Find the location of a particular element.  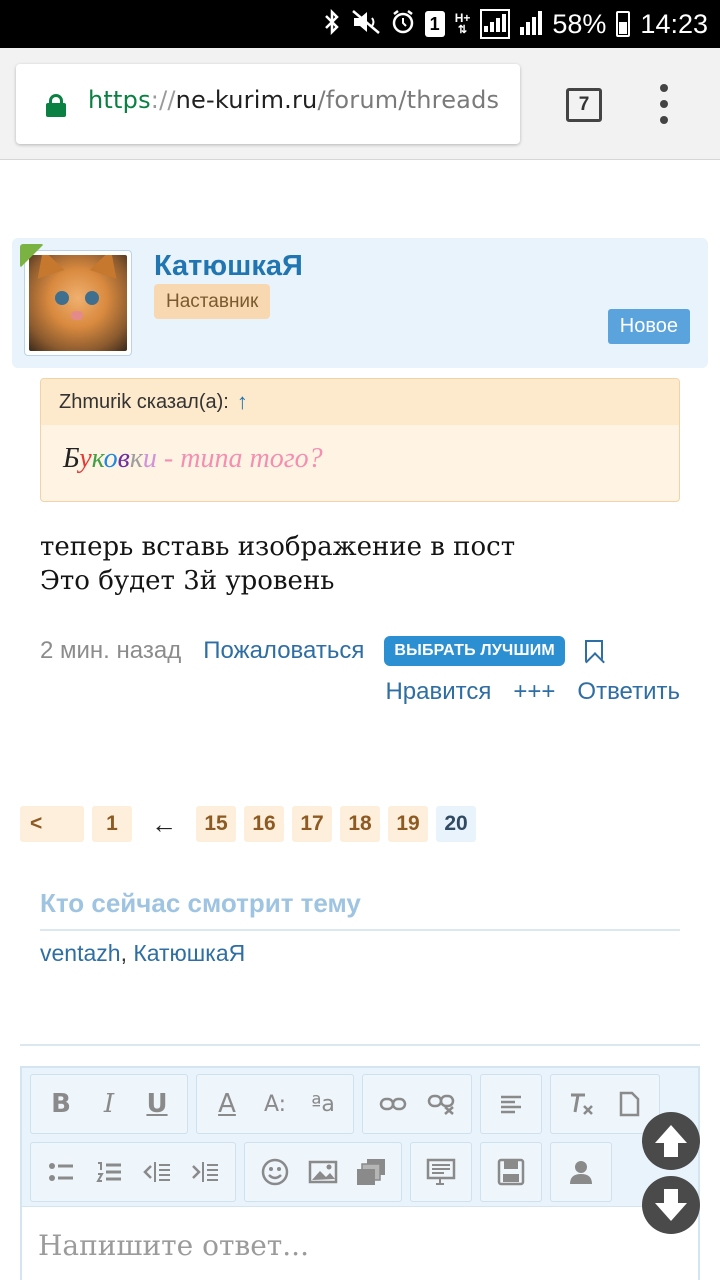

post-line: Это будет 3й уровень is located at coordinates (187, 581).